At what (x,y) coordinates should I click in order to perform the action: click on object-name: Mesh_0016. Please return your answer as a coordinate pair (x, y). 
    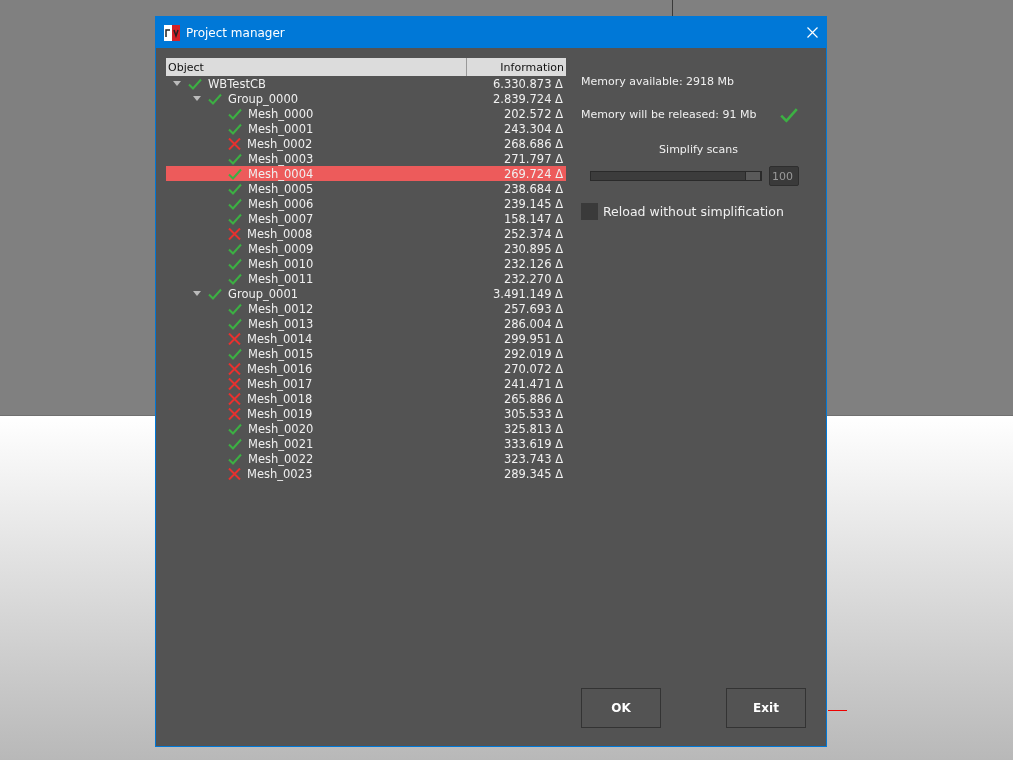
    Looking at the image, I should click on (280, 368).